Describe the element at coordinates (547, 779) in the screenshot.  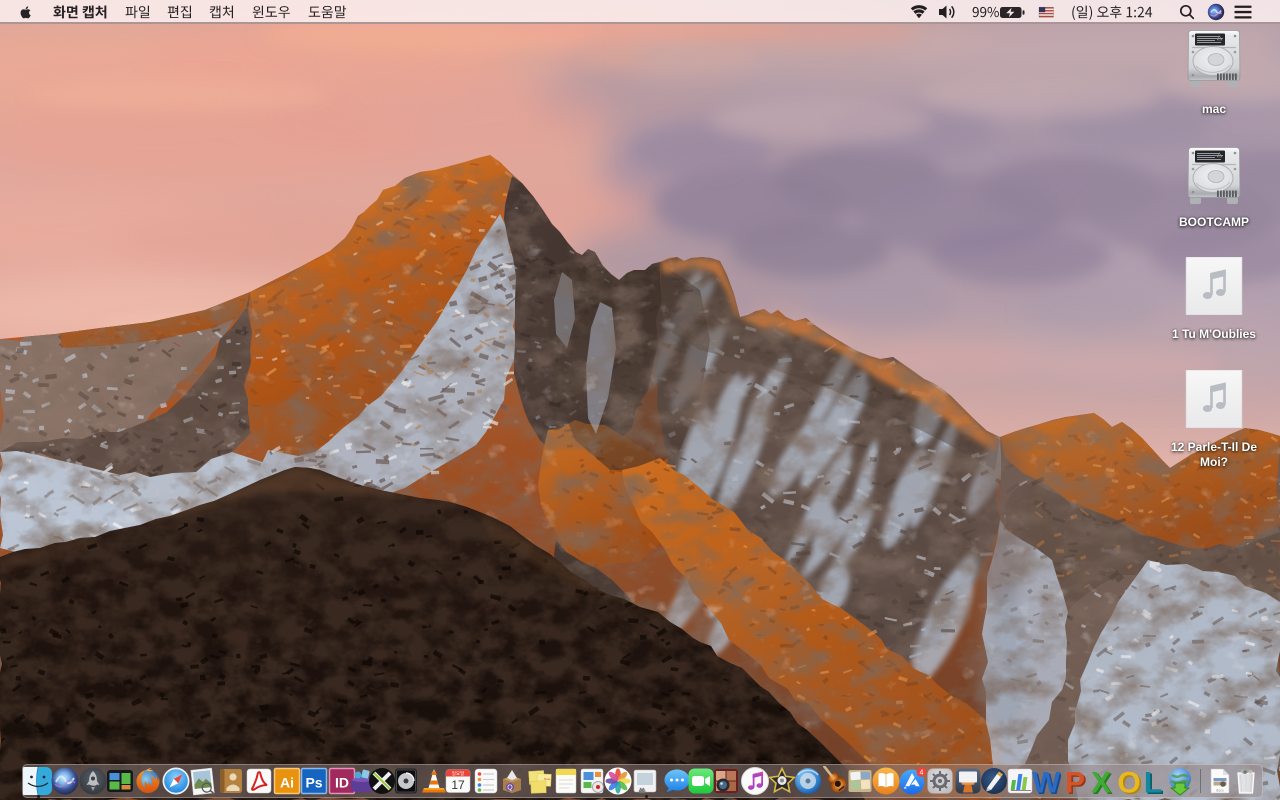
I see `svg-text: Note` at that location.